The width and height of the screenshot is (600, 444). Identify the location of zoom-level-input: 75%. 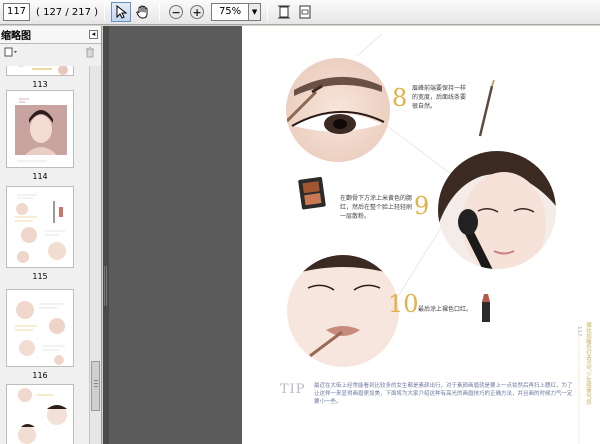
(230, 12).